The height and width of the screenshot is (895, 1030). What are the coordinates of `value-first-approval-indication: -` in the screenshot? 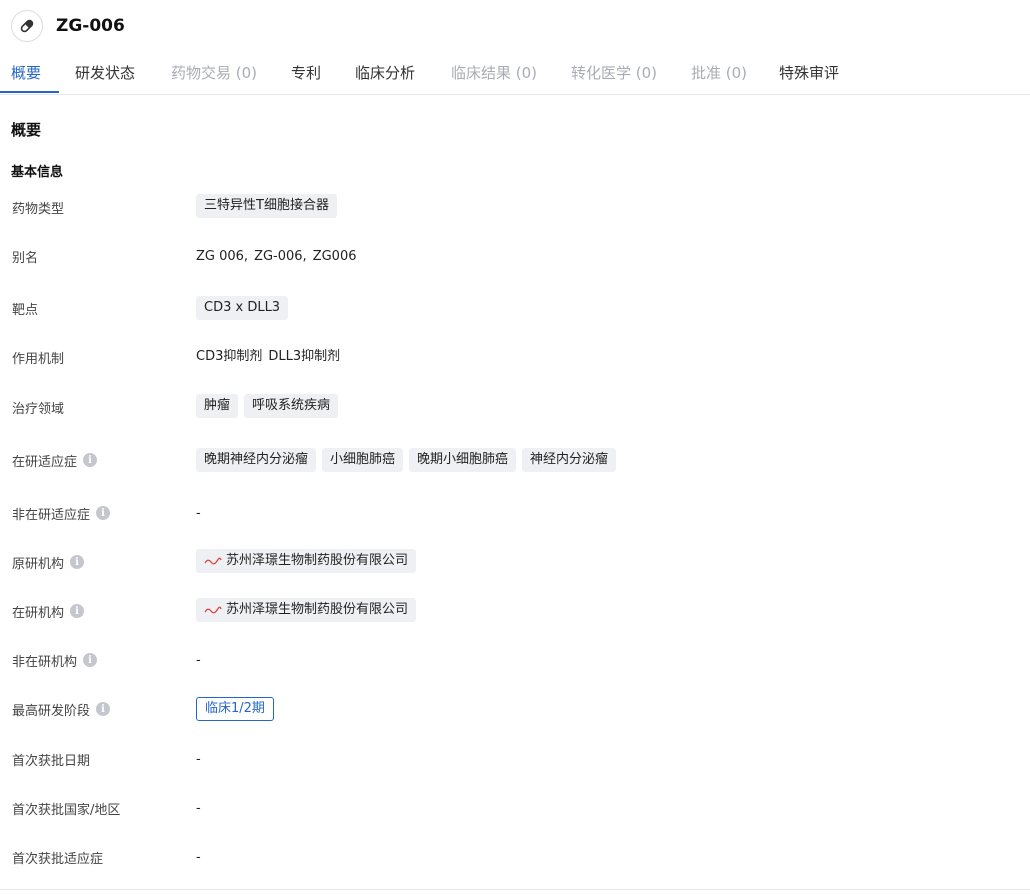 It's located at (198, 857).